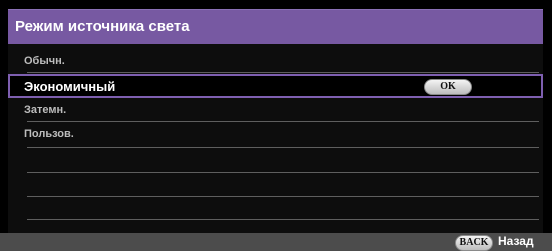 This screenshot has height=251, width=552. I want to click on menu-title: Режим источника света, so click(102, 26).